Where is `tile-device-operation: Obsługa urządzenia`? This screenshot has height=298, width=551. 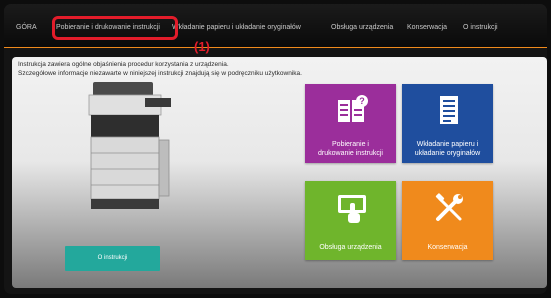
tile-device-operation: Obsługa urządzenia is located at coordinates (350, 220).